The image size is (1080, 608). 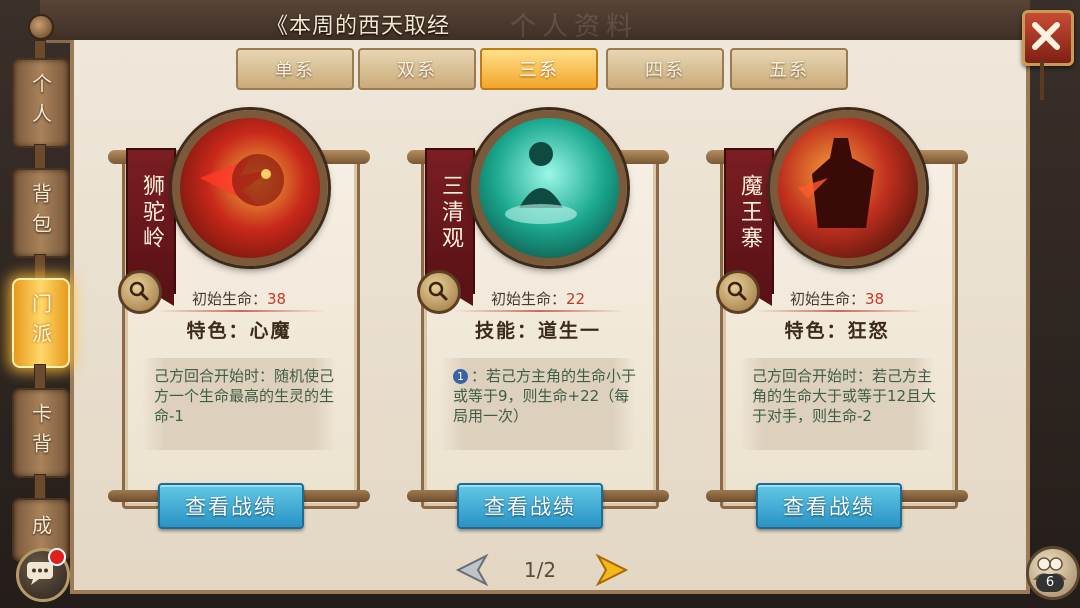 I want to click on previous-page-arrow-icon, so click(x=472, y=570).